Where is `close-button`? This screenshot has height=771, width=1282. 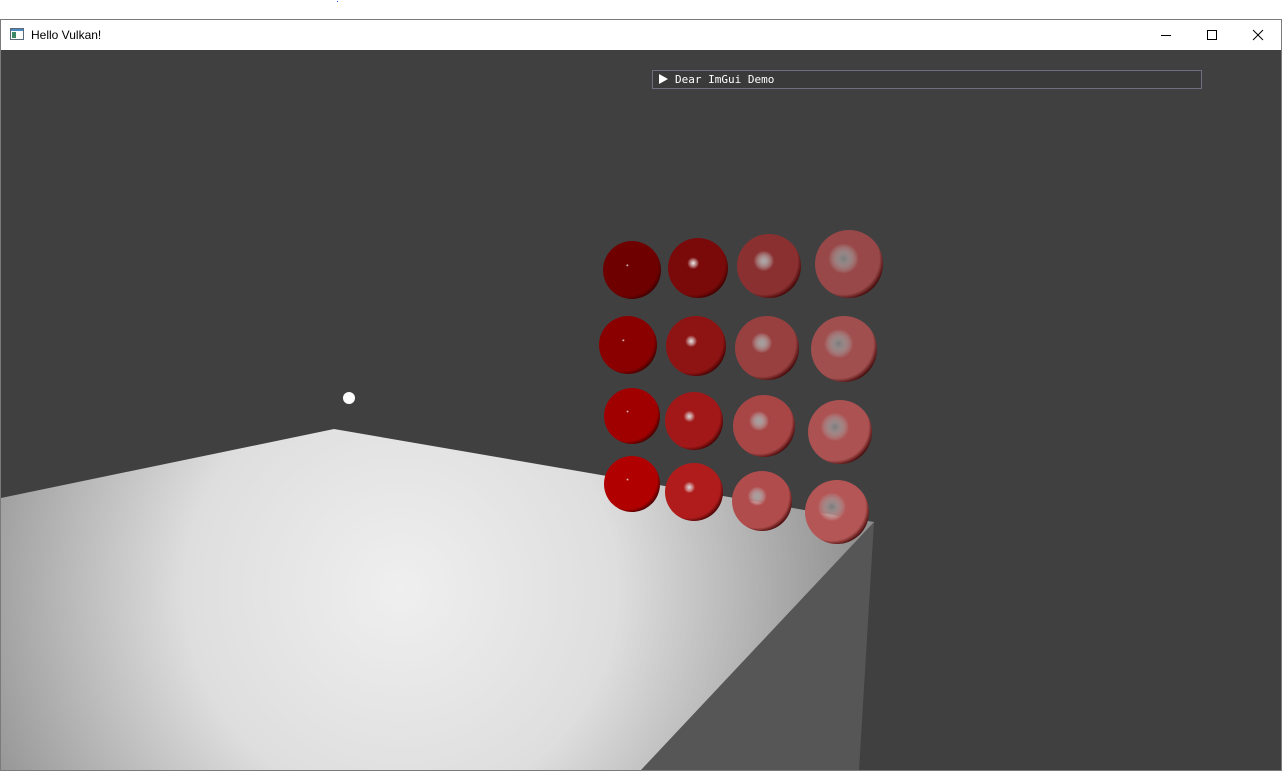 close-button is located at coordinates (1258, 35).